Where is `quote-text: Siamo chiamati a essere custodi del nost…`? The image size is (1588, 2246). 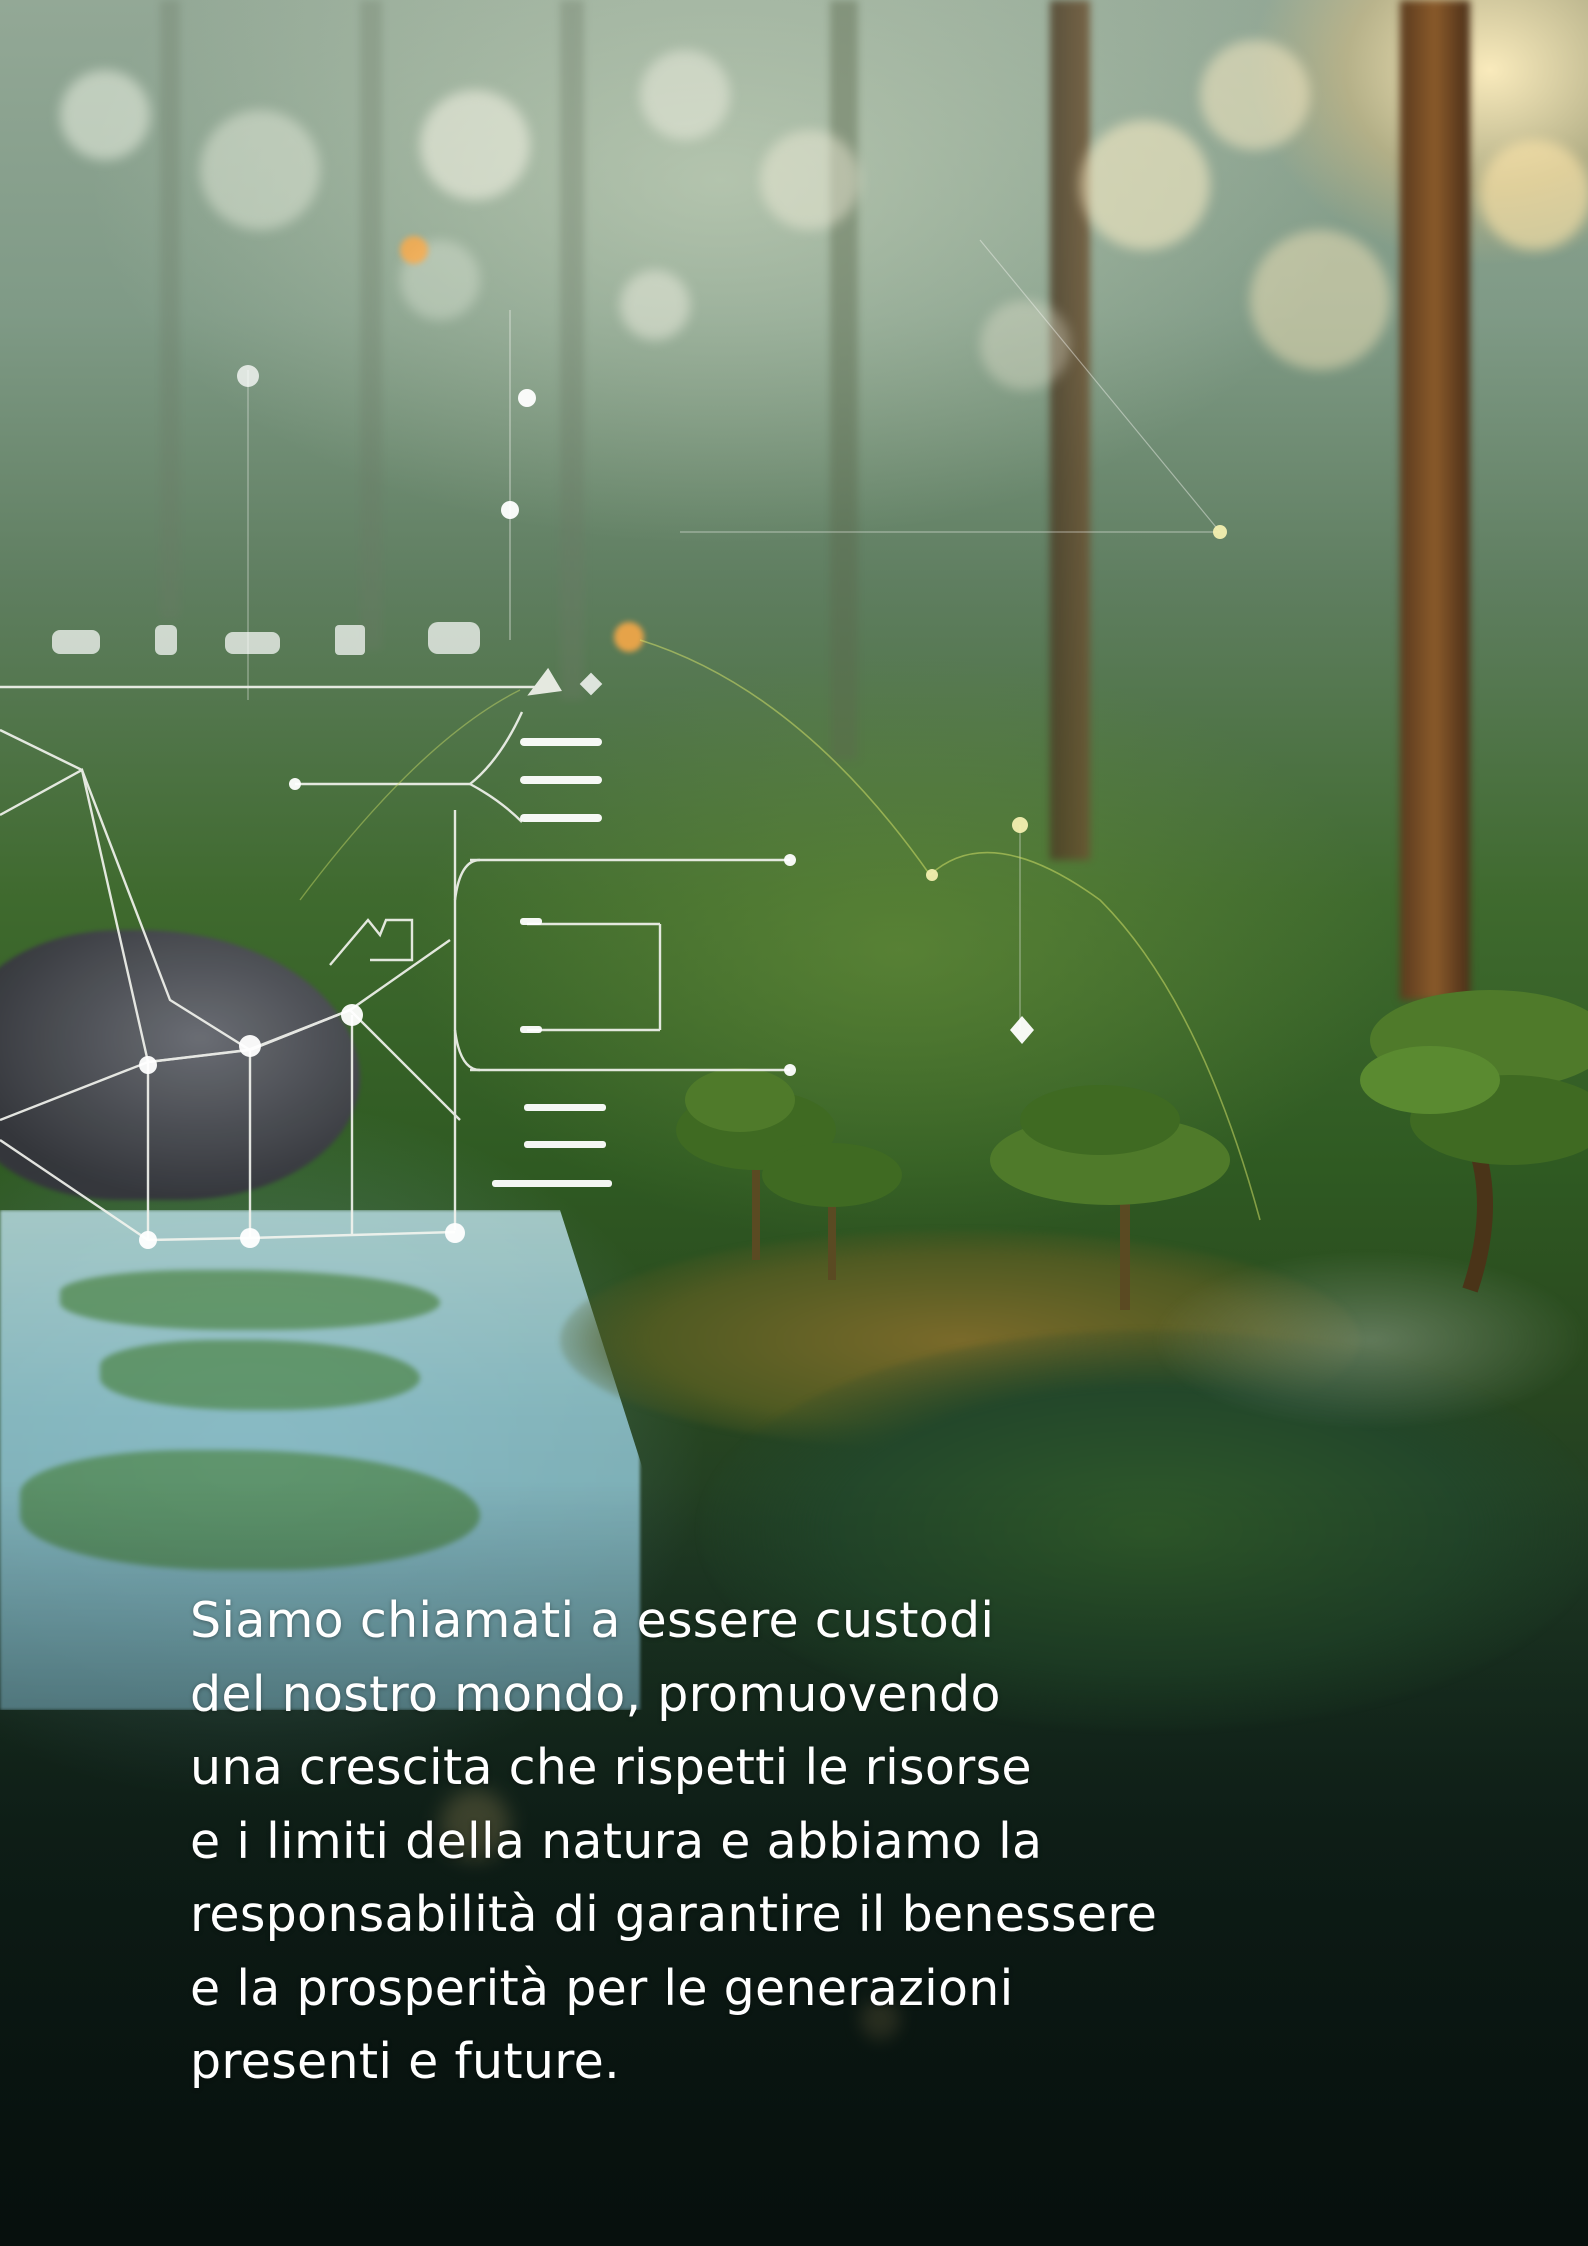
quote-text: Siamo chiamati a essere custodi del nost… is located at coordinates (674, 1841).